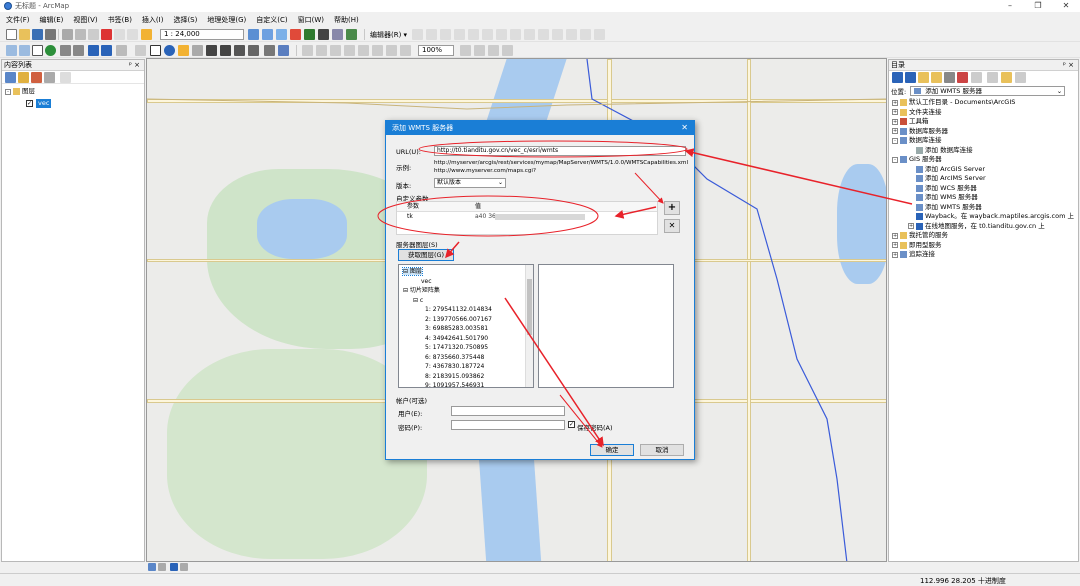  I want to click on params-row: tk a40 36, so click(527, 217).